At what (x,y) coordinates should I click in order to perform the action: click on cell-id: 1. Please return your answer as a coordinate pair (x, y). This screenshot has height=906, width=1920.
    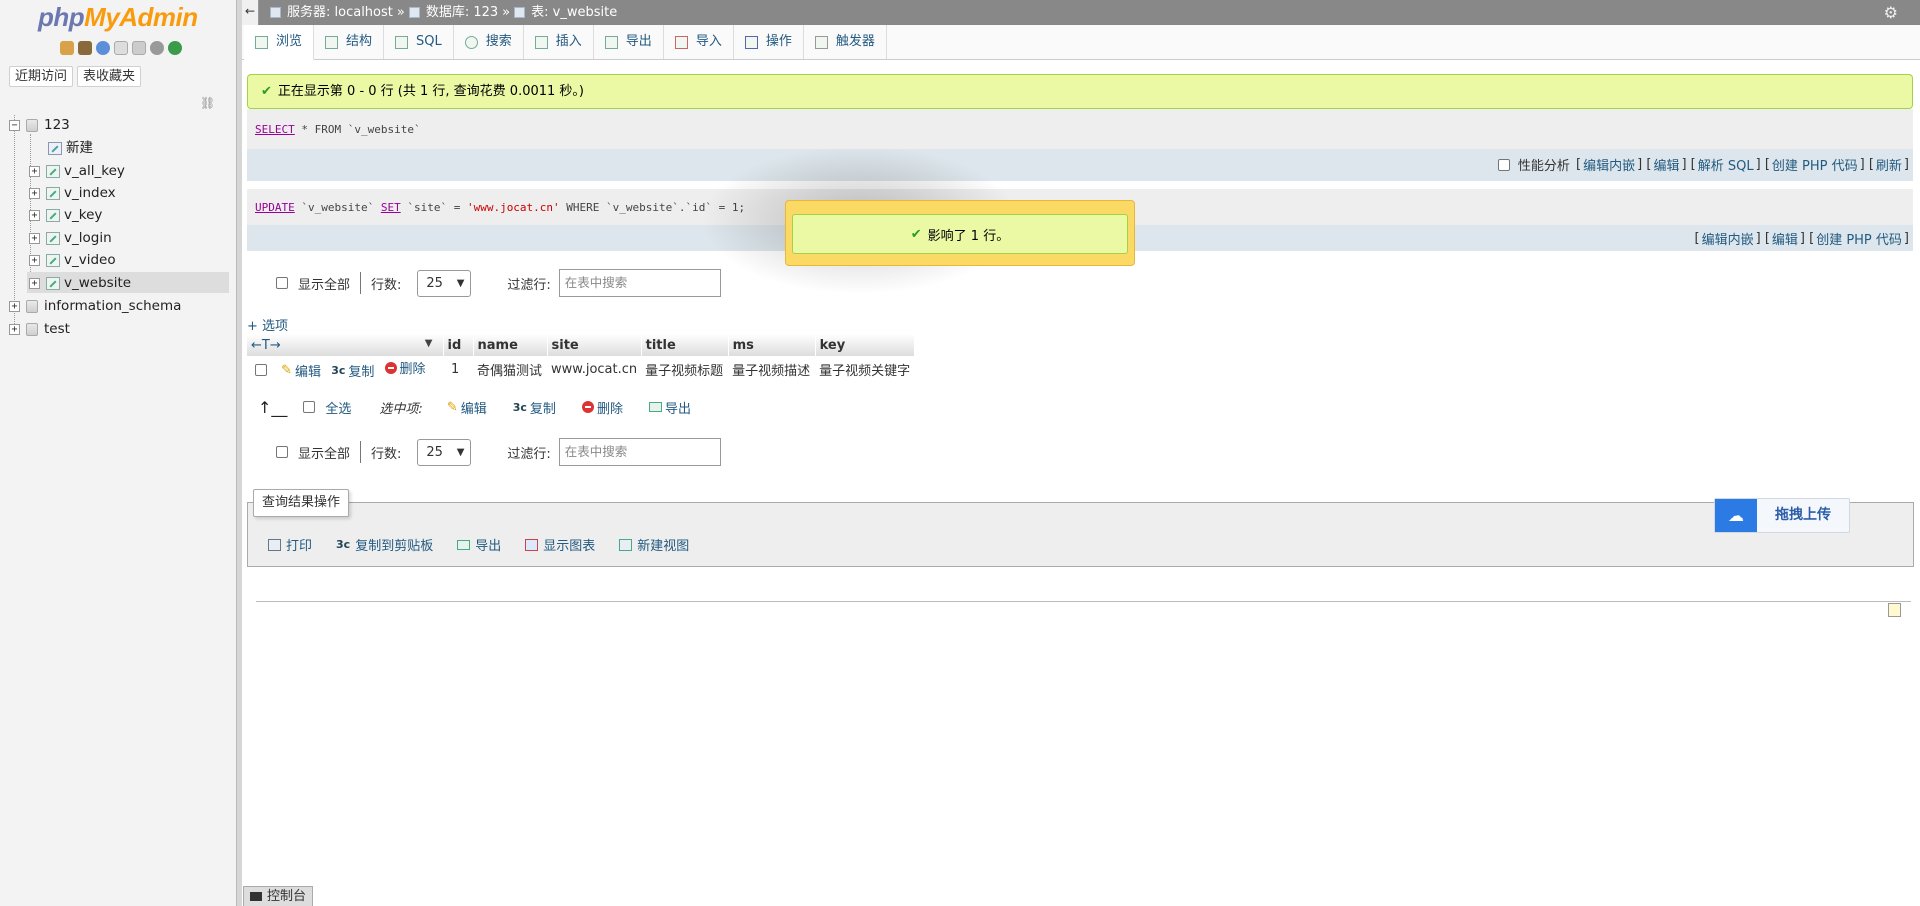
    Looking at the image, I should click on (458, 369).